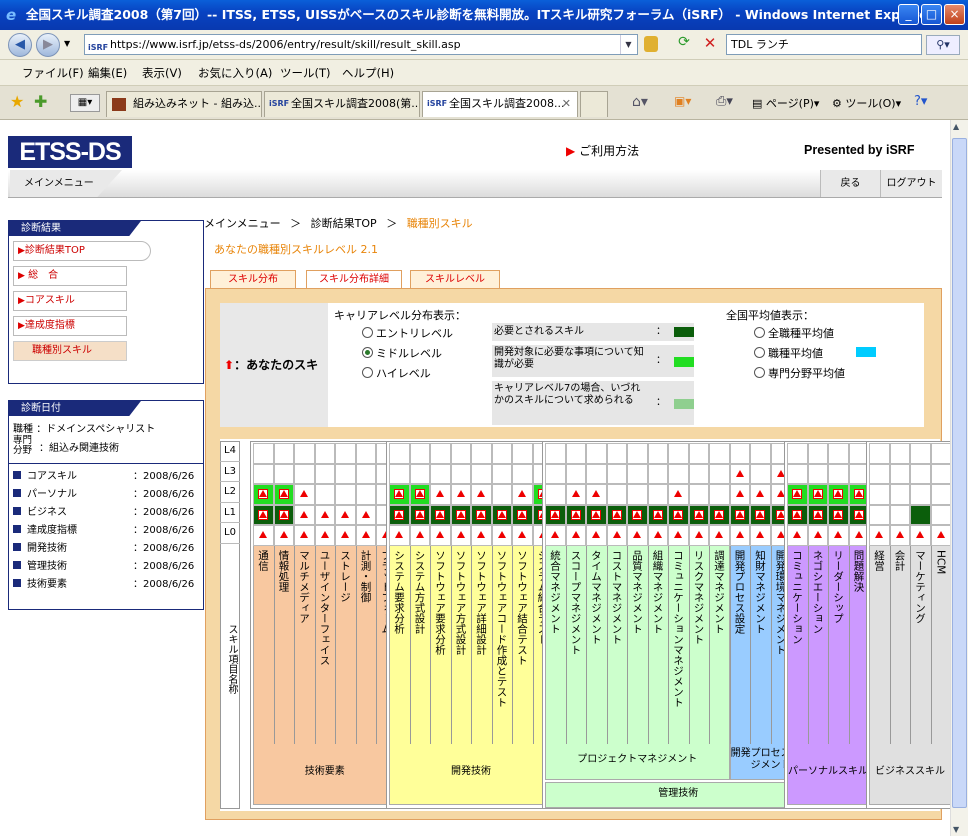 The height and width of the screenshot is (836, 968). Describe the element at coordinates (760, 591) in the screenshot. I see `skill-name: 知財マネジメント` at that location.